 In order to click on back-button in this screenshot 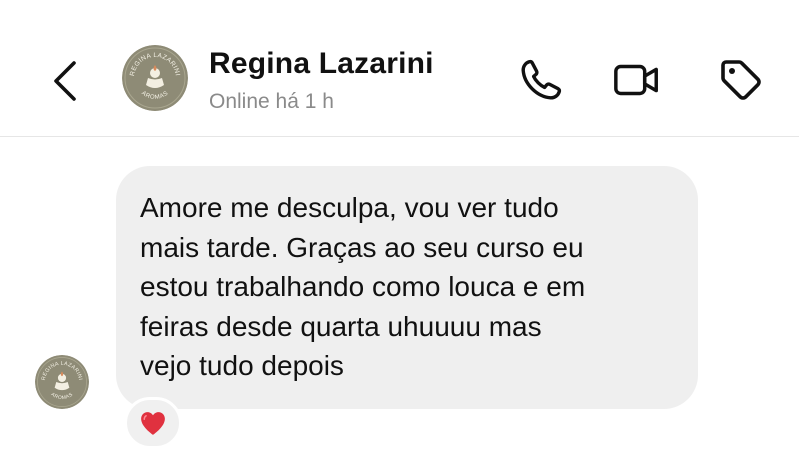, I will do `click(65, 81)`.